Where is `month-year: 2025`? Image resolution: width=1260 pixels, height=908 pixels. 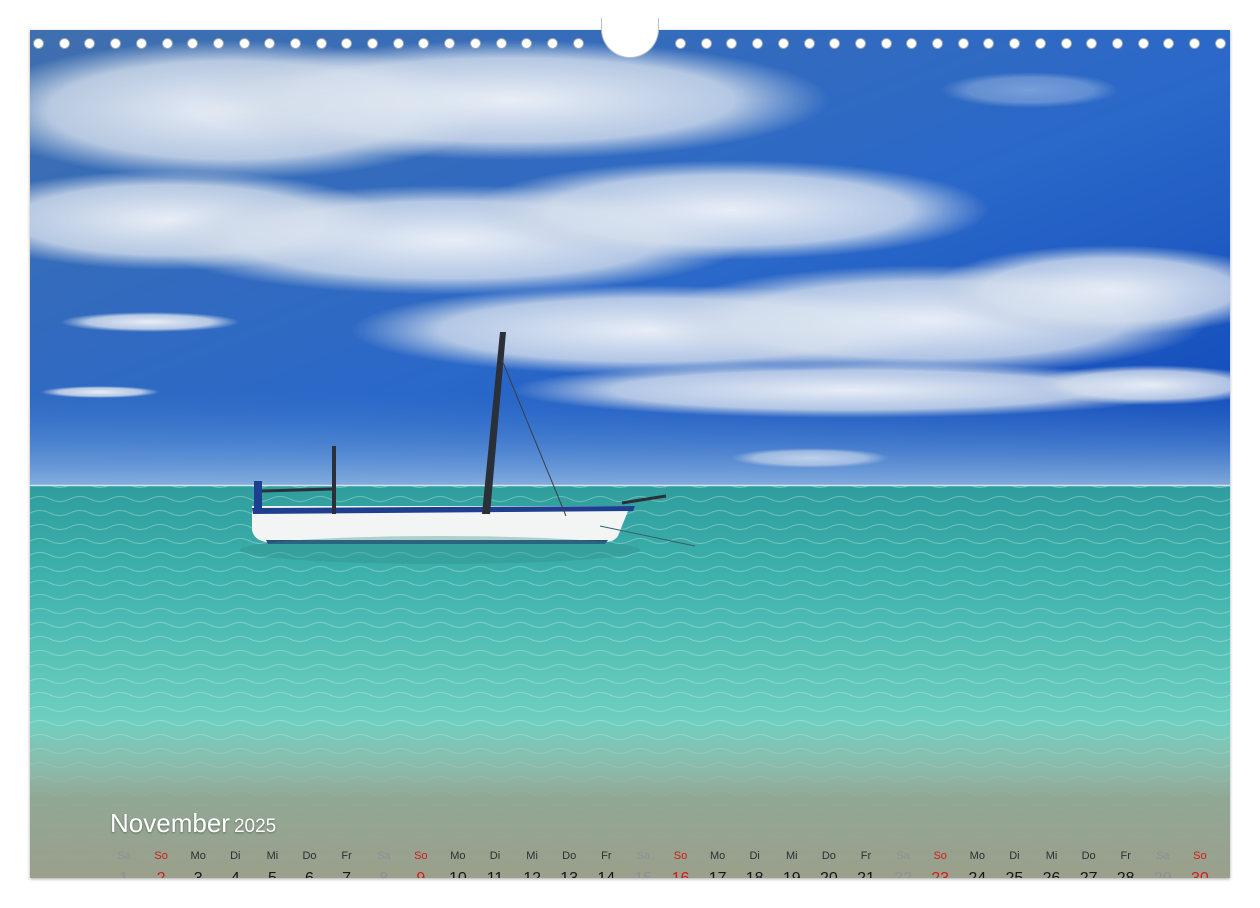
month-year: 2025 is located at coordinates (255, 826).